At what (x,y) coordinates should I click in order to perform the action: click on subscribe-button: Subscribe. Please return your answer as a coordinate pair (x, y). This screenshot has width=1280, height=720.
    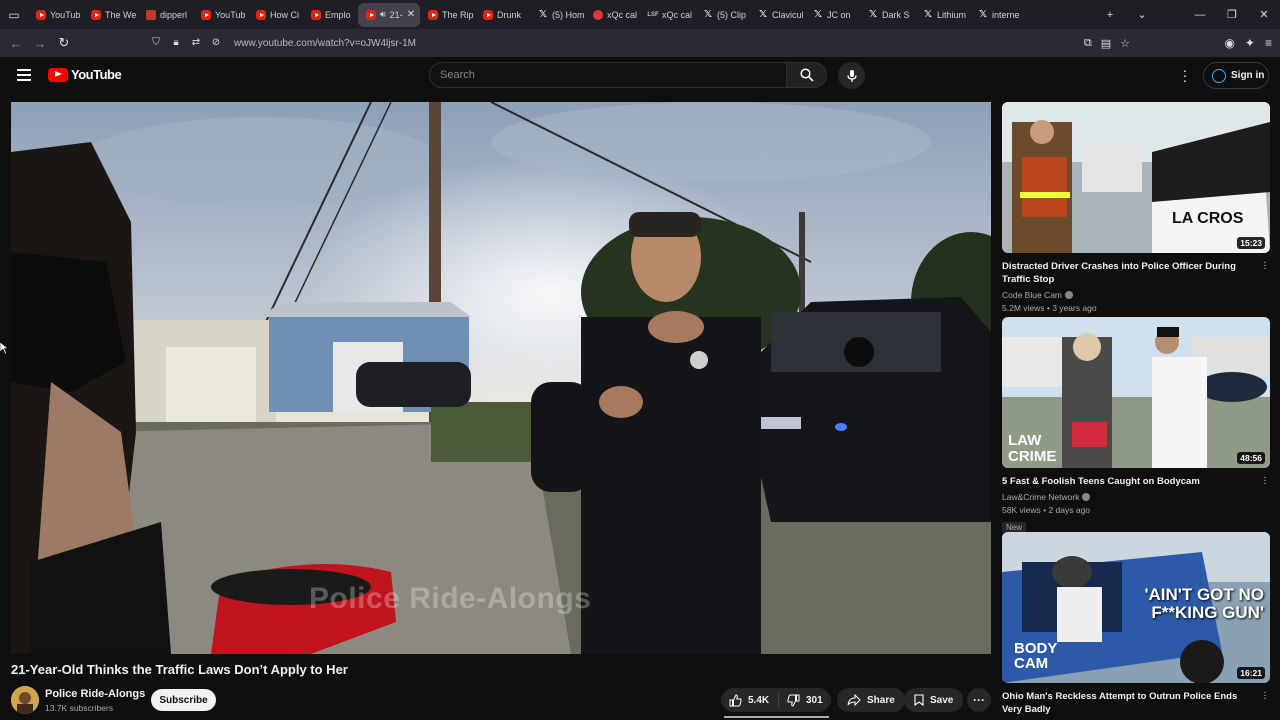
    Looking at the image, I should click on (183, 700).